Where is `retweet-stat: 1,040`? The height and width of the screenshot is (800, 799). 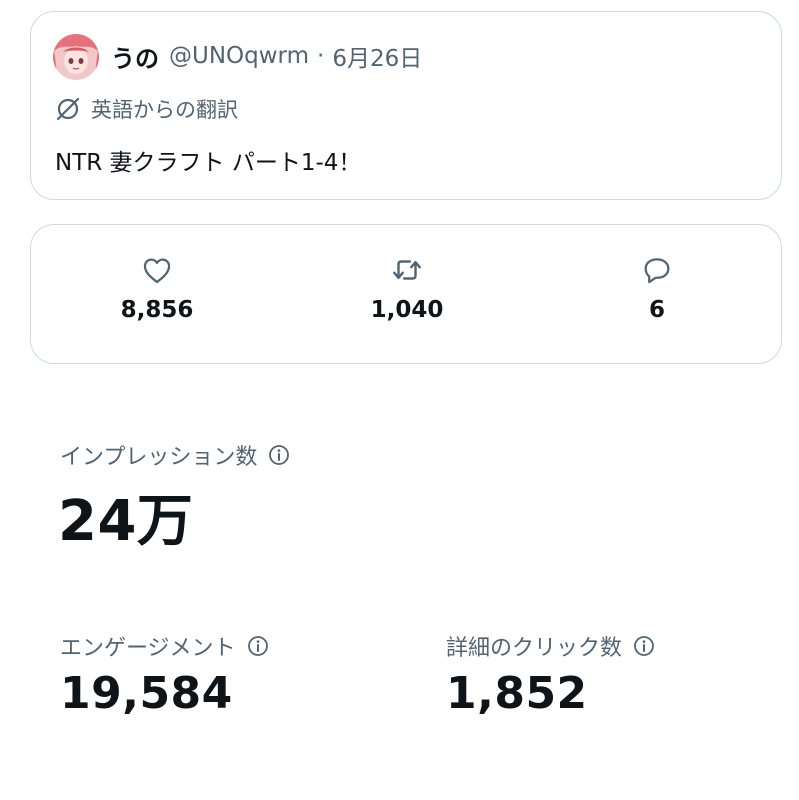
retweet-stat: 1,040 is located at coordinates (407, 288).